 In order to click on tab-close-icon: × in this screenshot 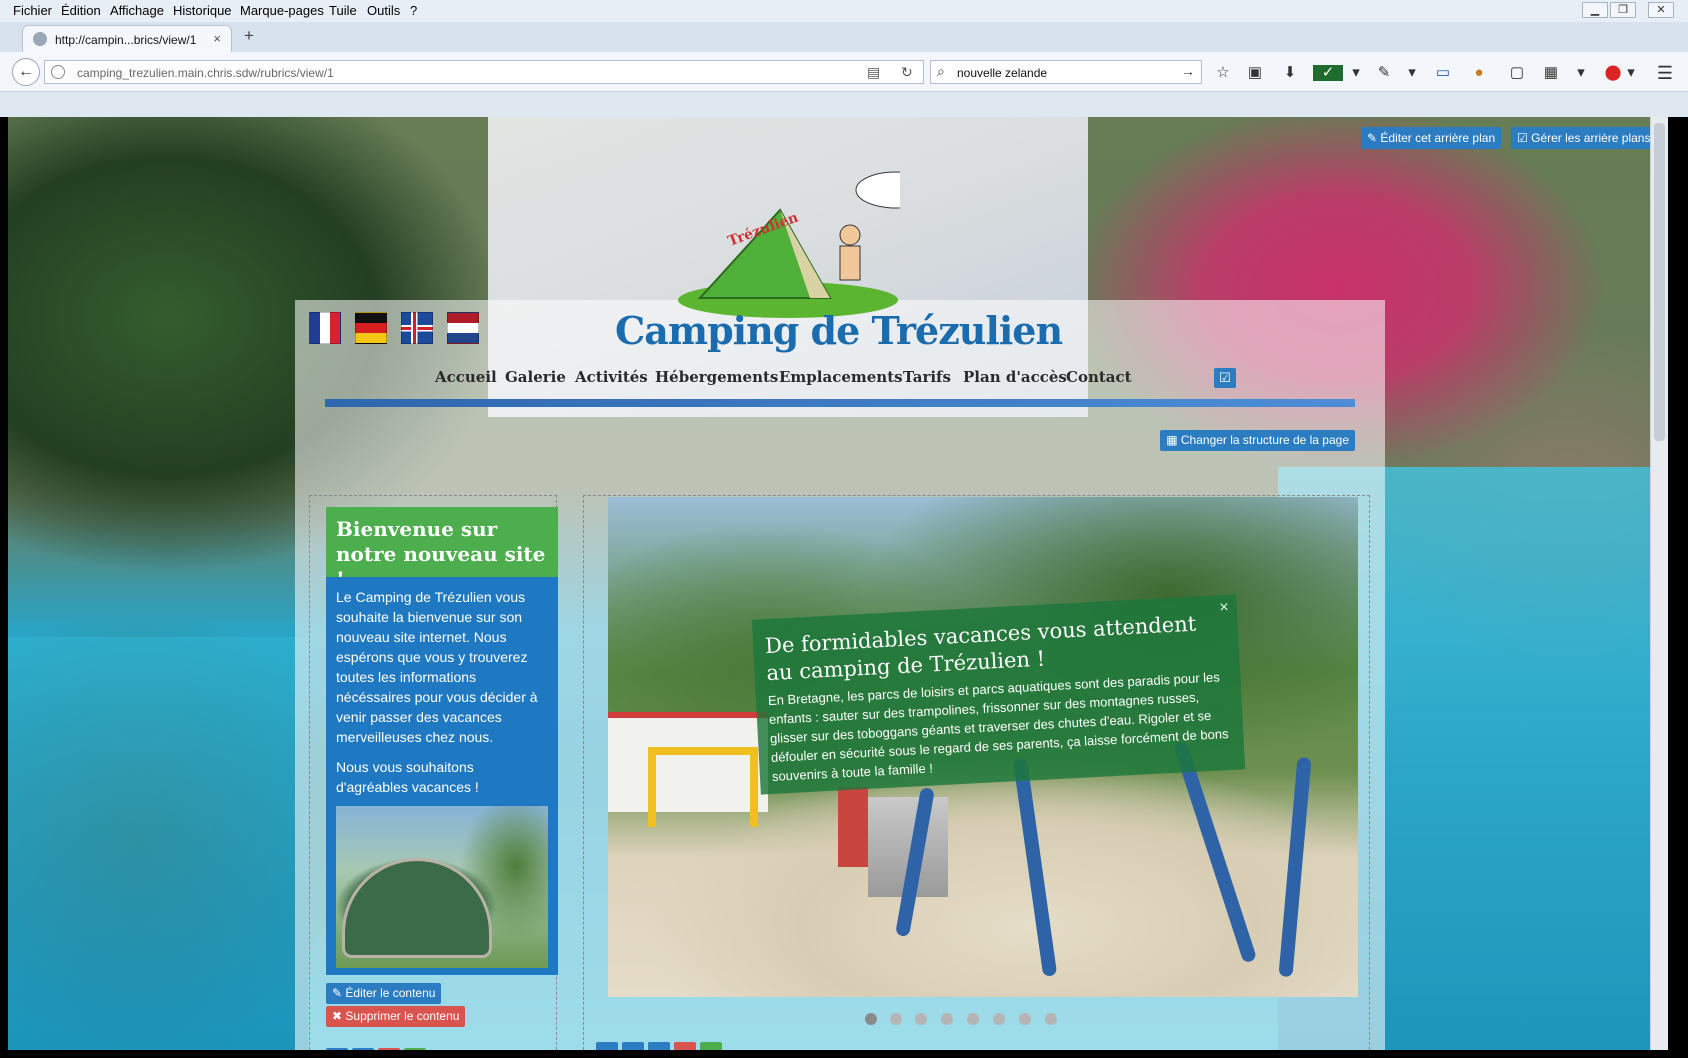, I will do `click(217, 38)`.